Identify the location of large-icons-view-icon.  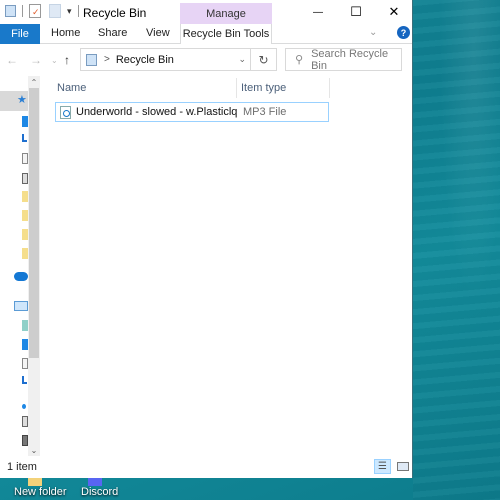
(402, 466).